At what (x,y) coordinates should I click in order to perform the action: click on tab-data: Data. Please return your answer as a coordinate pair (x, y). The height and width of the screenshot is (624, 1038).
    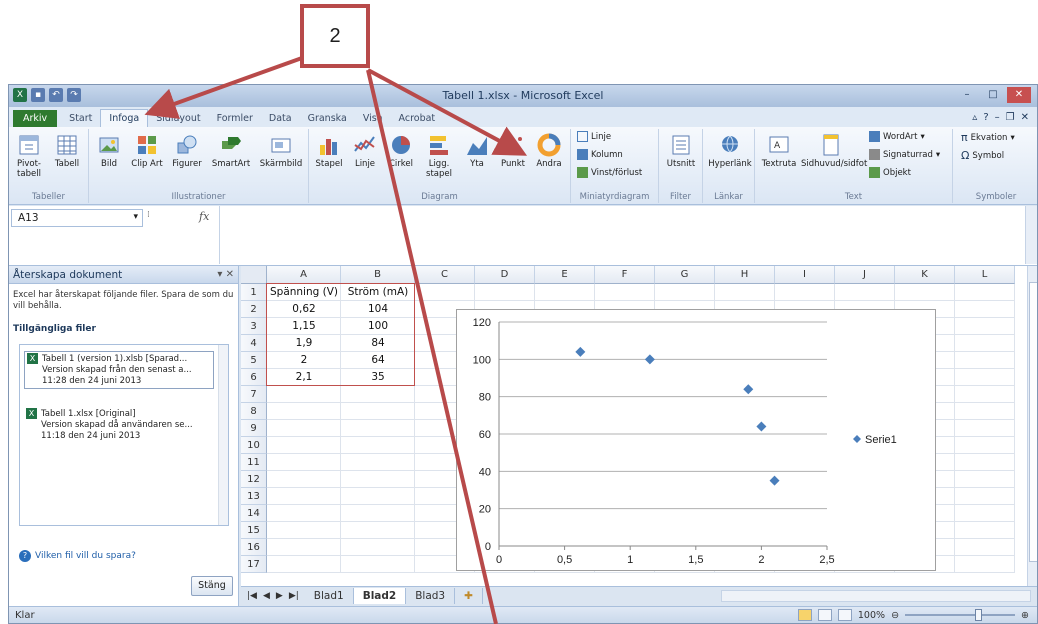
    Looking at the image, I should click on (280, 118).